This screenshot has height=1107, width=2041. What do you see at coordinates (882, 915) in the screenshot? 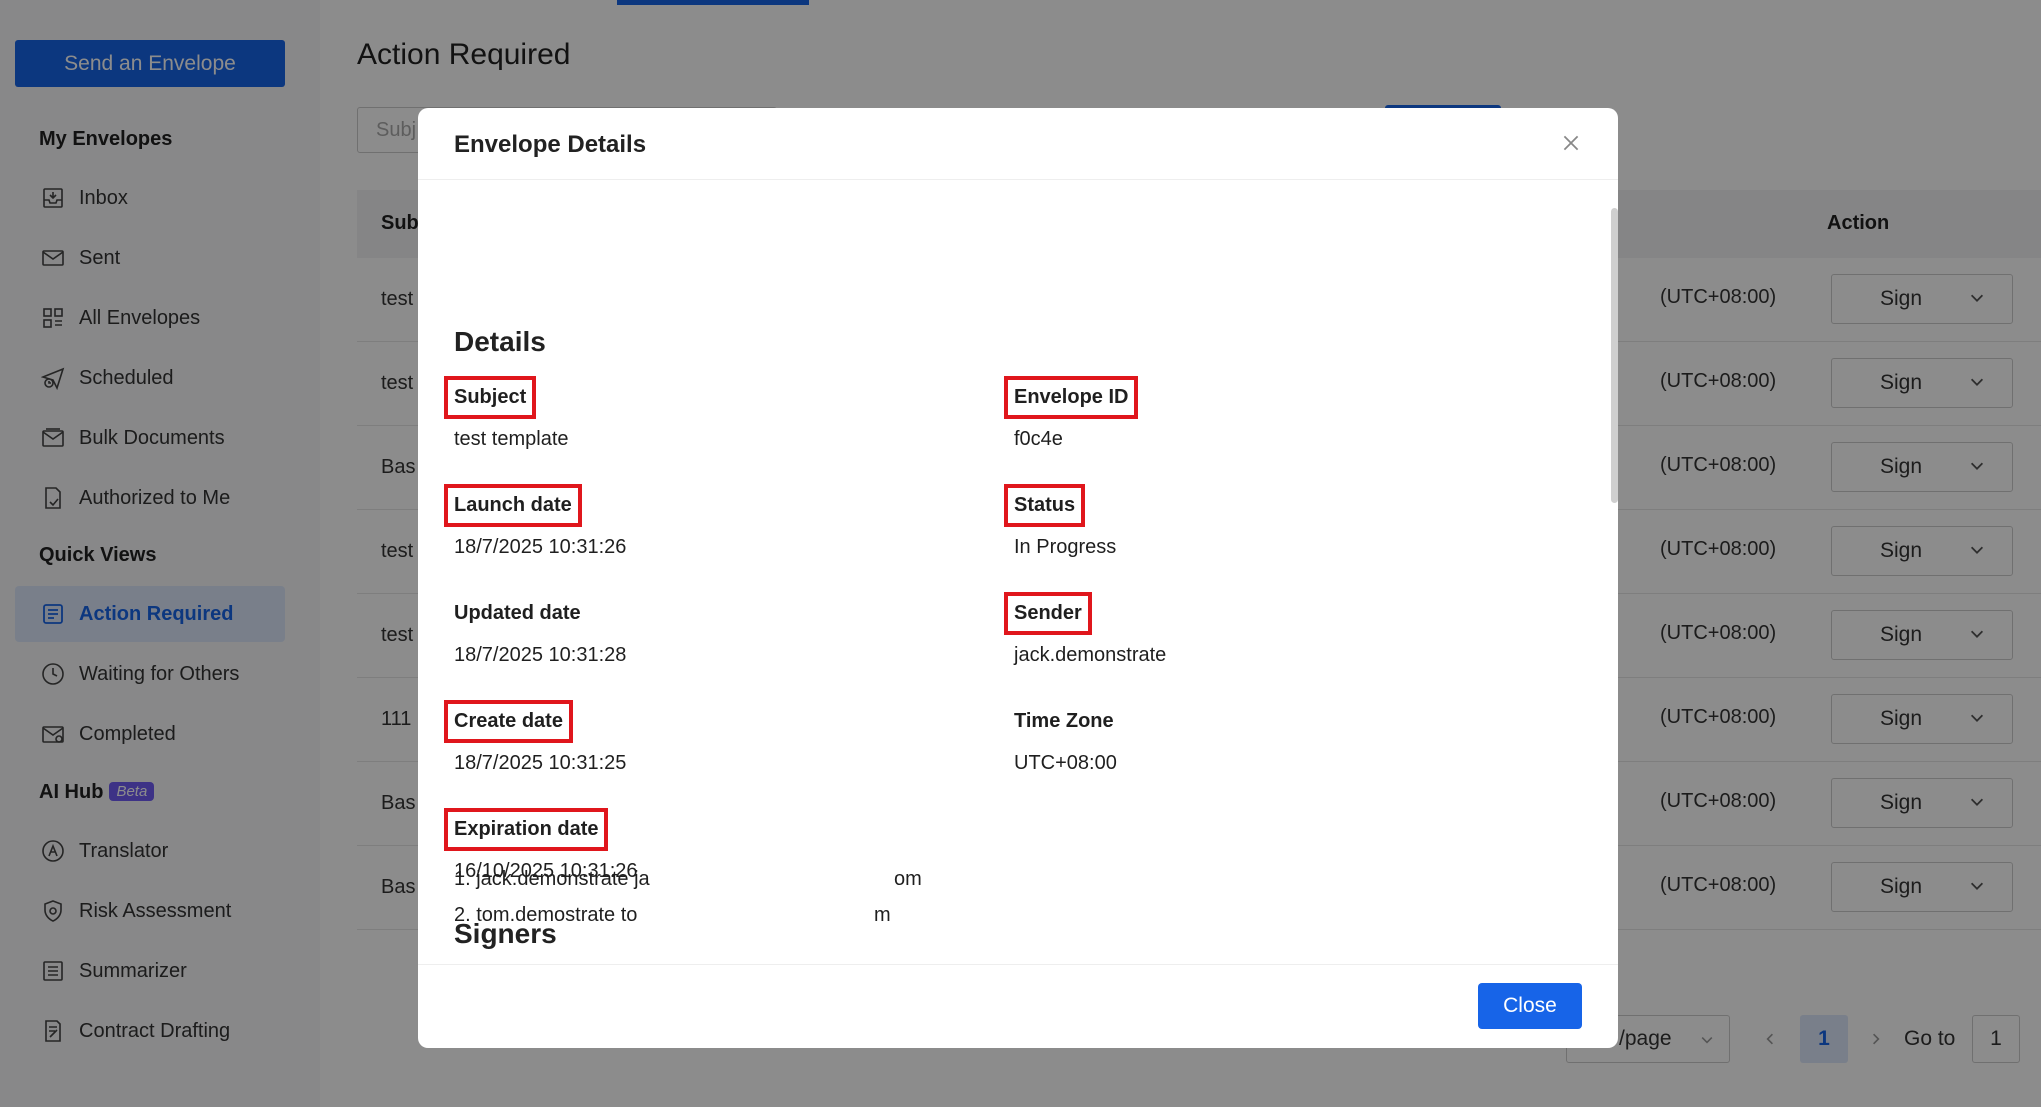
I see `signer-item-tail: m` at bounding box center [882, 915].